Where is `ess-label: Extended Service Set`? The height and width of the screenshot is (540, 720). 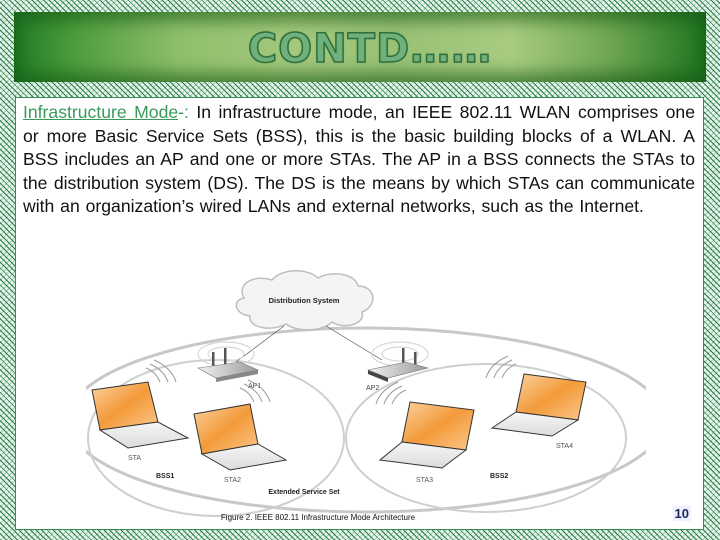 ess-label: Extended Service Set is located at coordinates (304, 492).